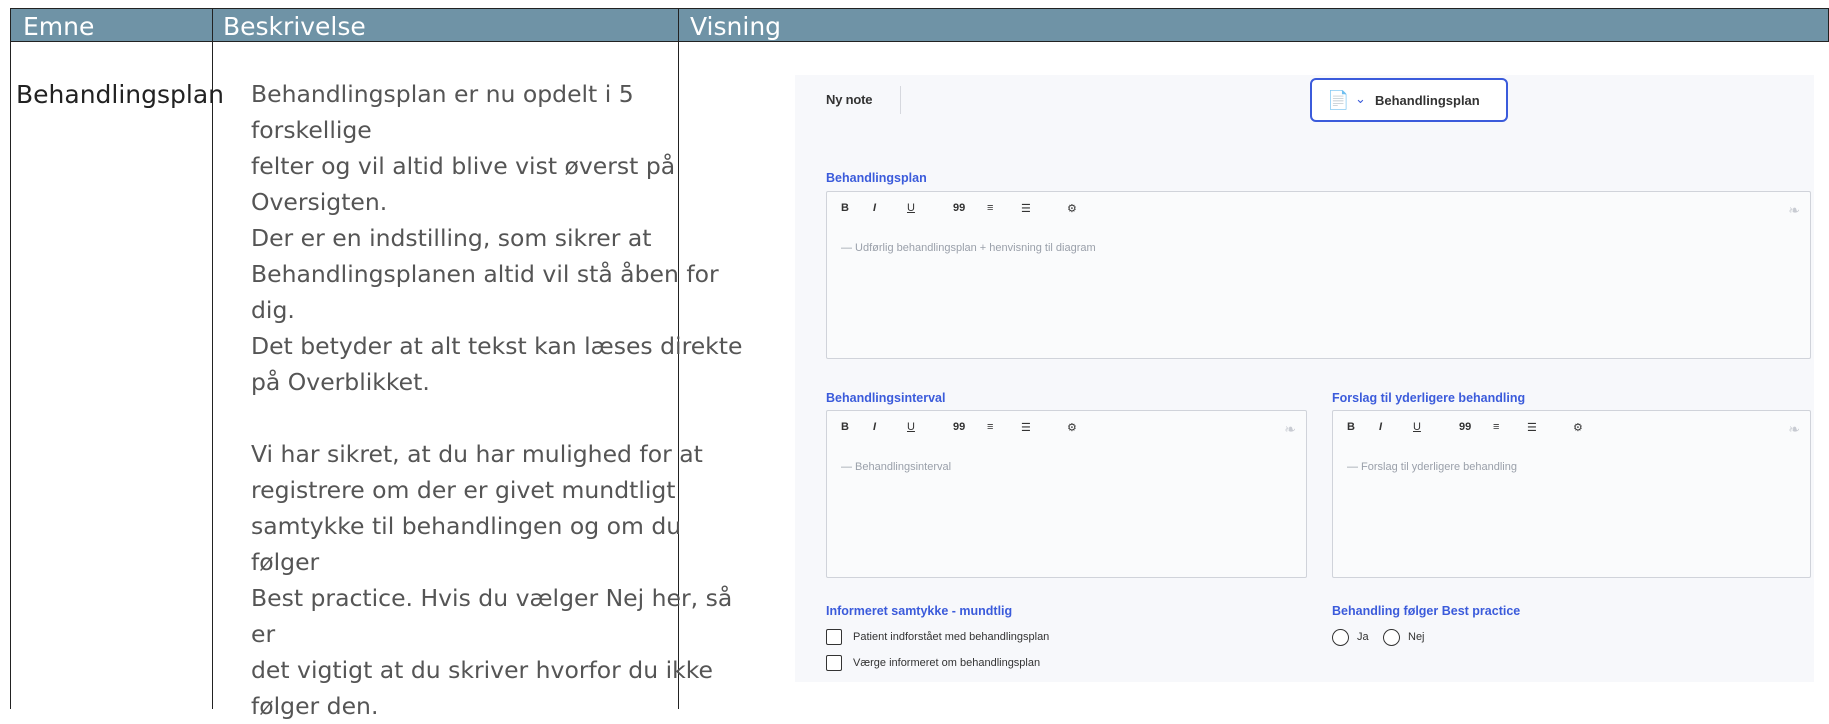 Image resolution: width=1829 pixels, height=724 pixels. Describe the element at coordinates (896, 467) in the screenshot. I see `editor-placeholder: — Behandlingsinterval` at that location.